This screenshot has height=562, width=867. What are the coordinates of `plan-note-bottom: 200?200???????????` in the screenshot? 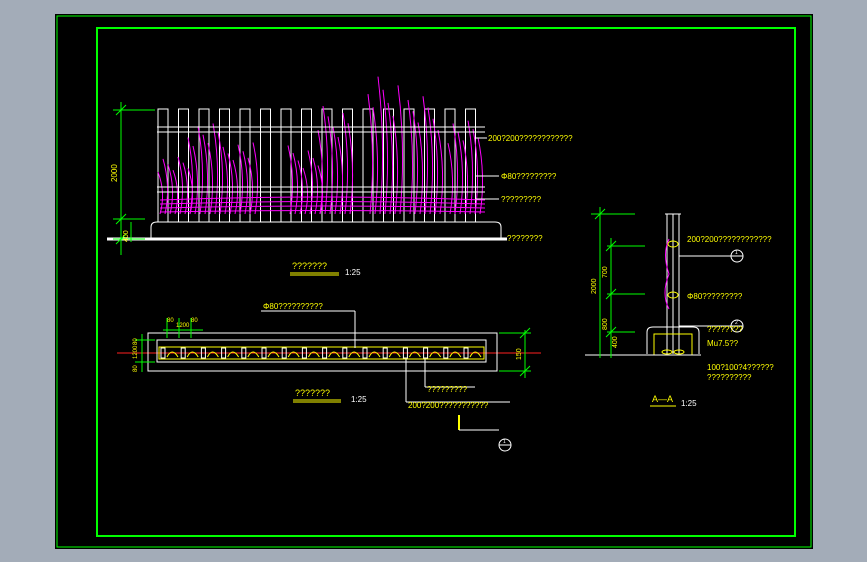 It's located at (448, 405).